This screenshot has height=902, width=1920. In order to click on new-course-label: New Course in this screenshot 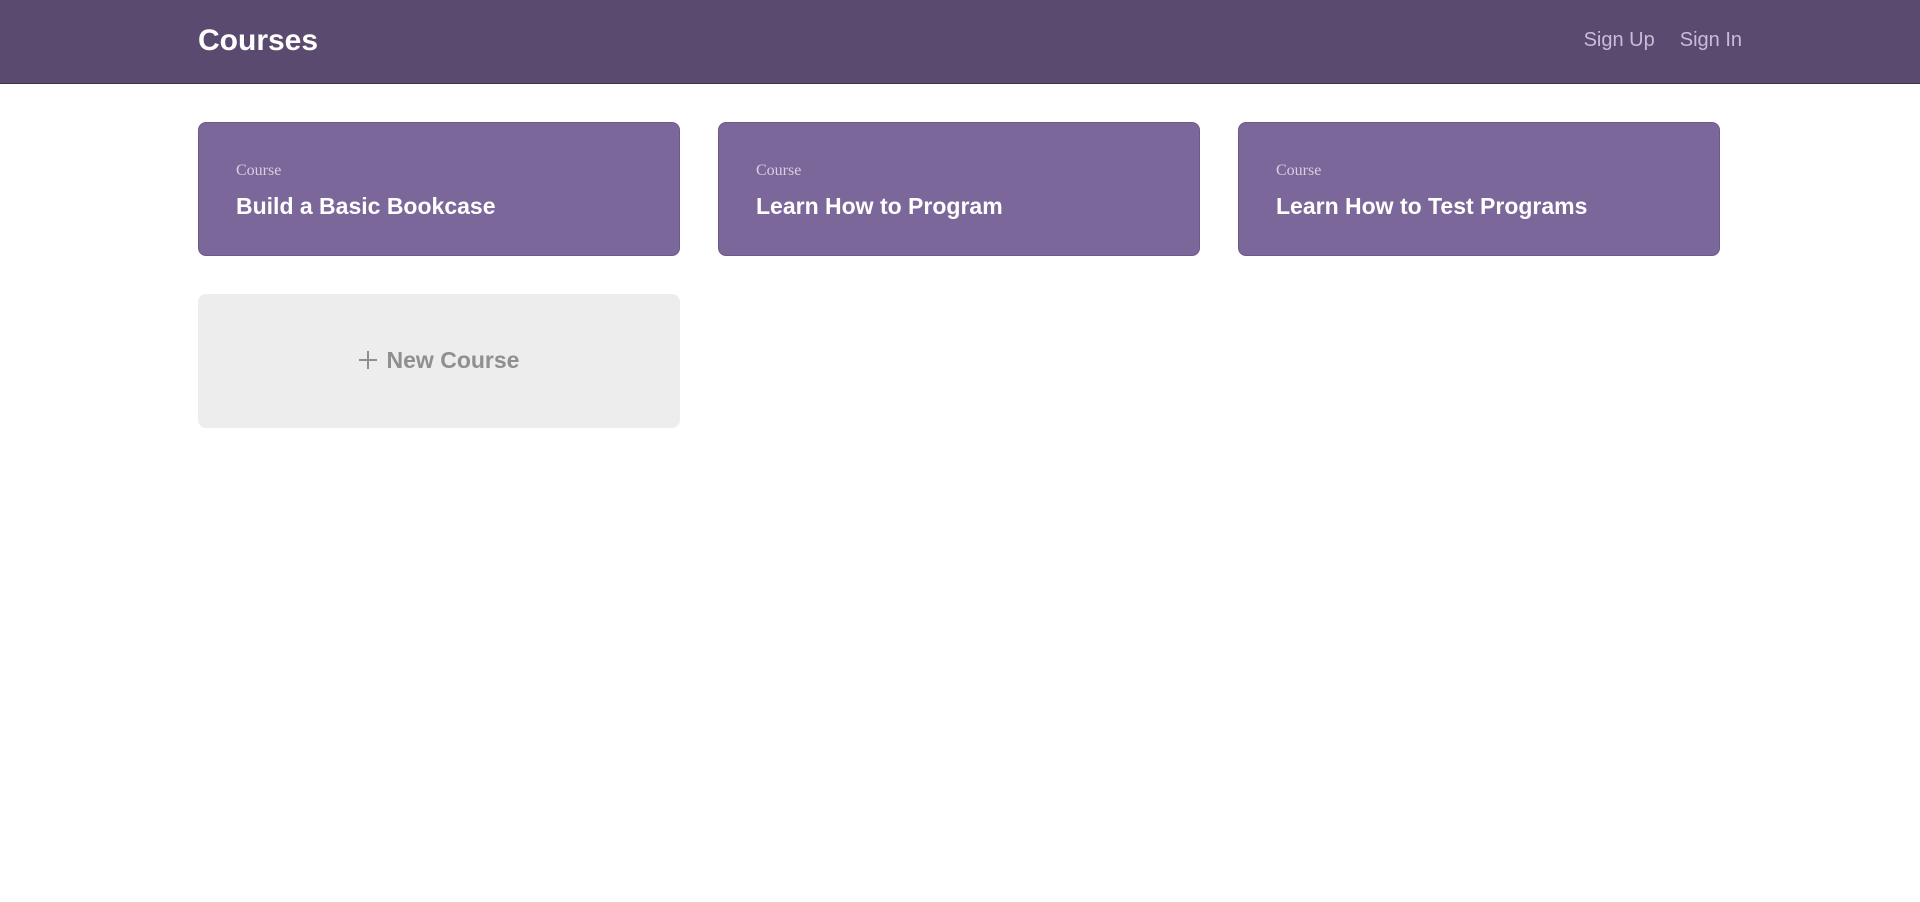, I will do `click(453, 360)`.